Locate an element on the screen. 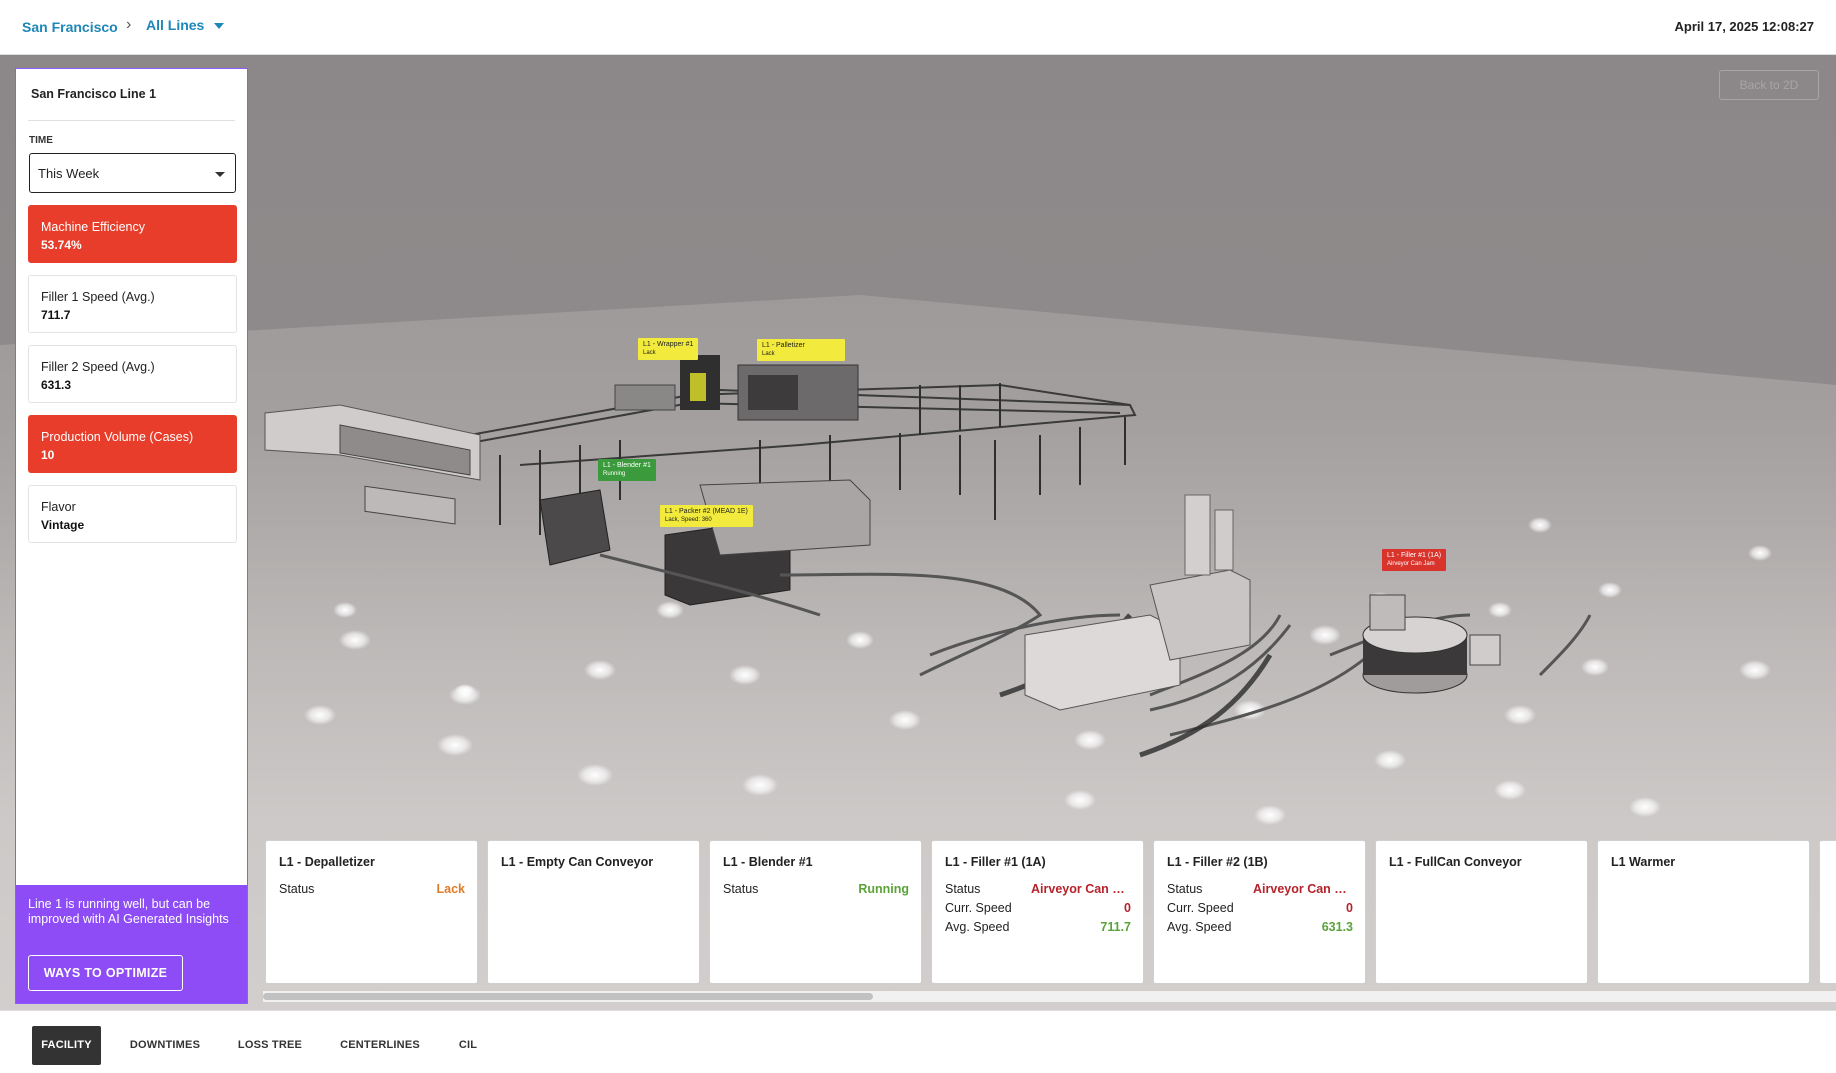 The height and width of the screenshot is (1073, 1836). card-title: L1 - Filler #1 (1A) is located at coordinates (995, 862).